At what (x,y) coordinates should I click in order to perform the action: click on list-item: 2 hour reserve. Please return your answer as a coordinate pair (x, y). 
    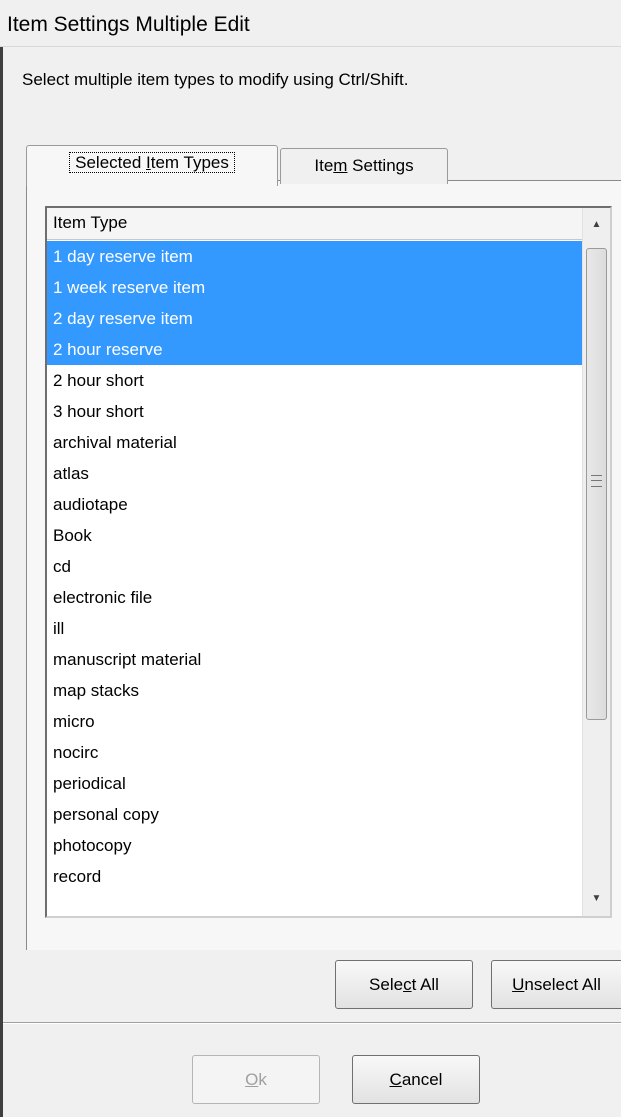
    Looking at the image, I should click on (315, 349).